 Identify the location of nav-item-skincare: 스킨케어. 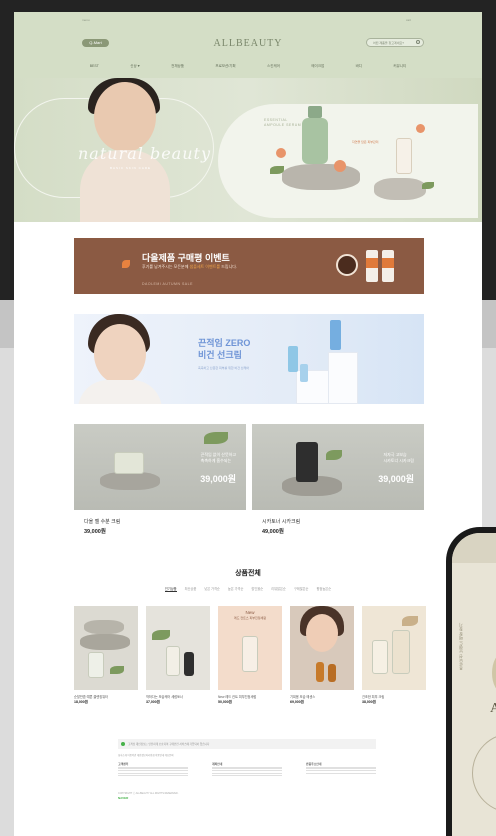
(273, 66).